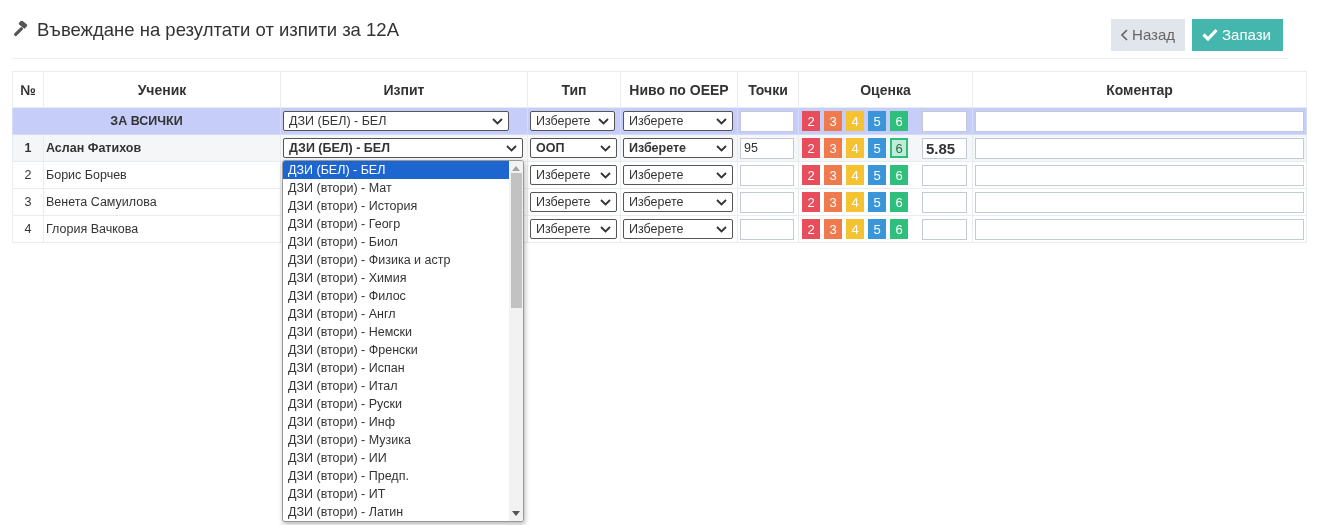 This screenshot has height=525, width=1324. What do you see at coordinates (396, 458) in the screenshot?
I see `dropdown-option: ДЗИ (втори) - ИИ` at bounding box center [396, 458].